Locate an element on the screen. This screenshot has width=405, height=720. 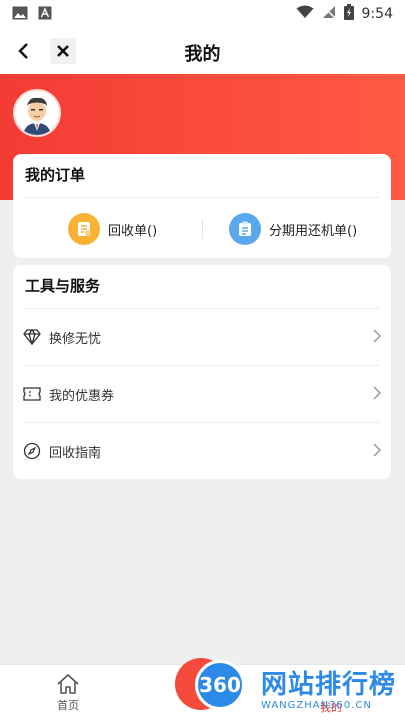
recycle-order-entry: 回收单() is located at coordinates (112, 229).